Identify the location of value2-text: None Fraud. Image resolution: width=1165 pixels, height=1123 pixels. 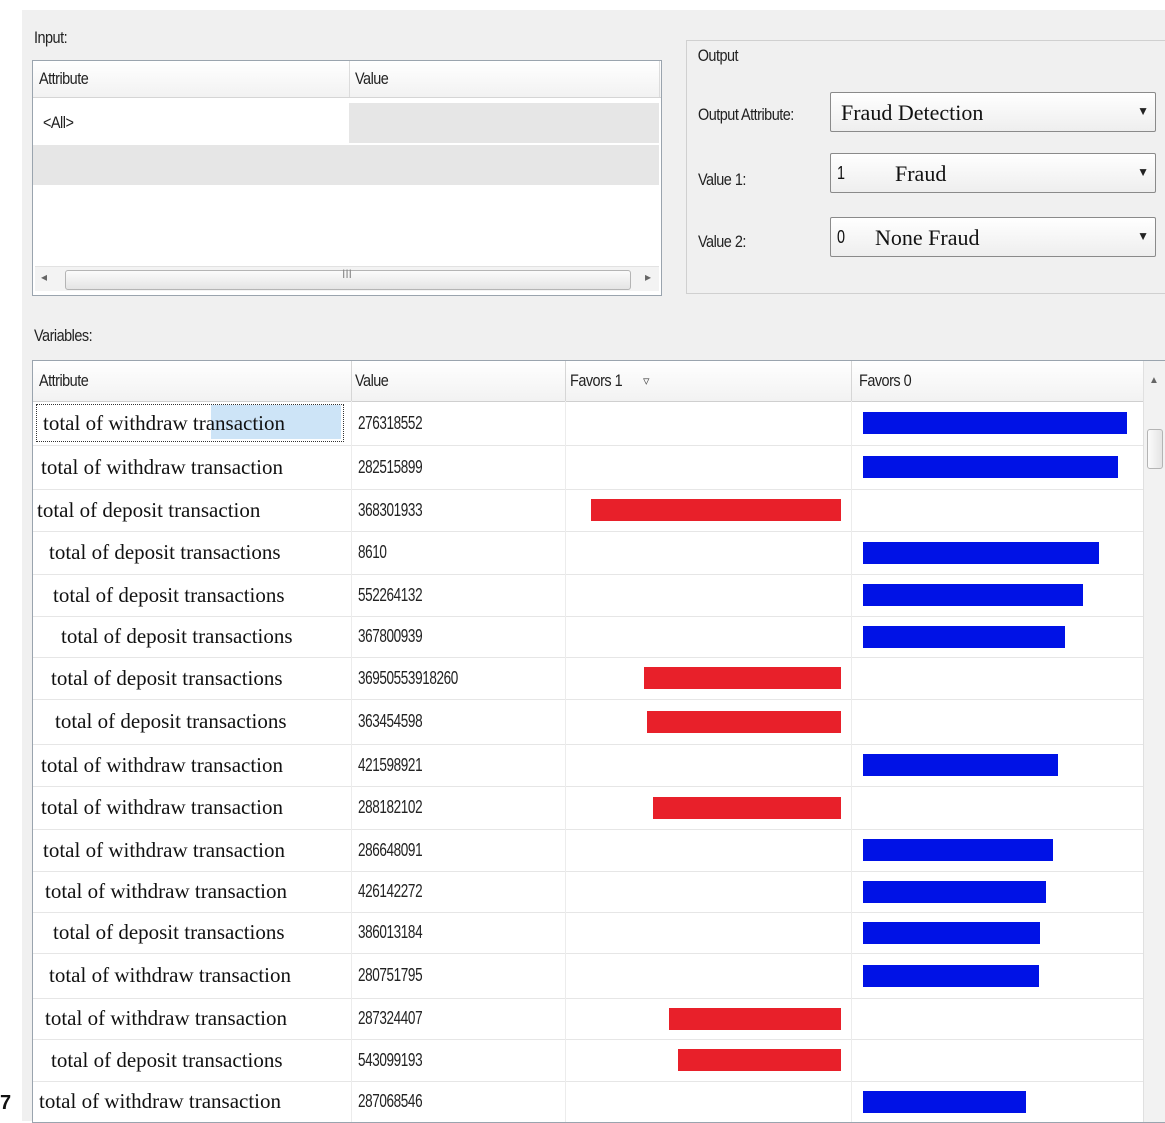
(927, 237).